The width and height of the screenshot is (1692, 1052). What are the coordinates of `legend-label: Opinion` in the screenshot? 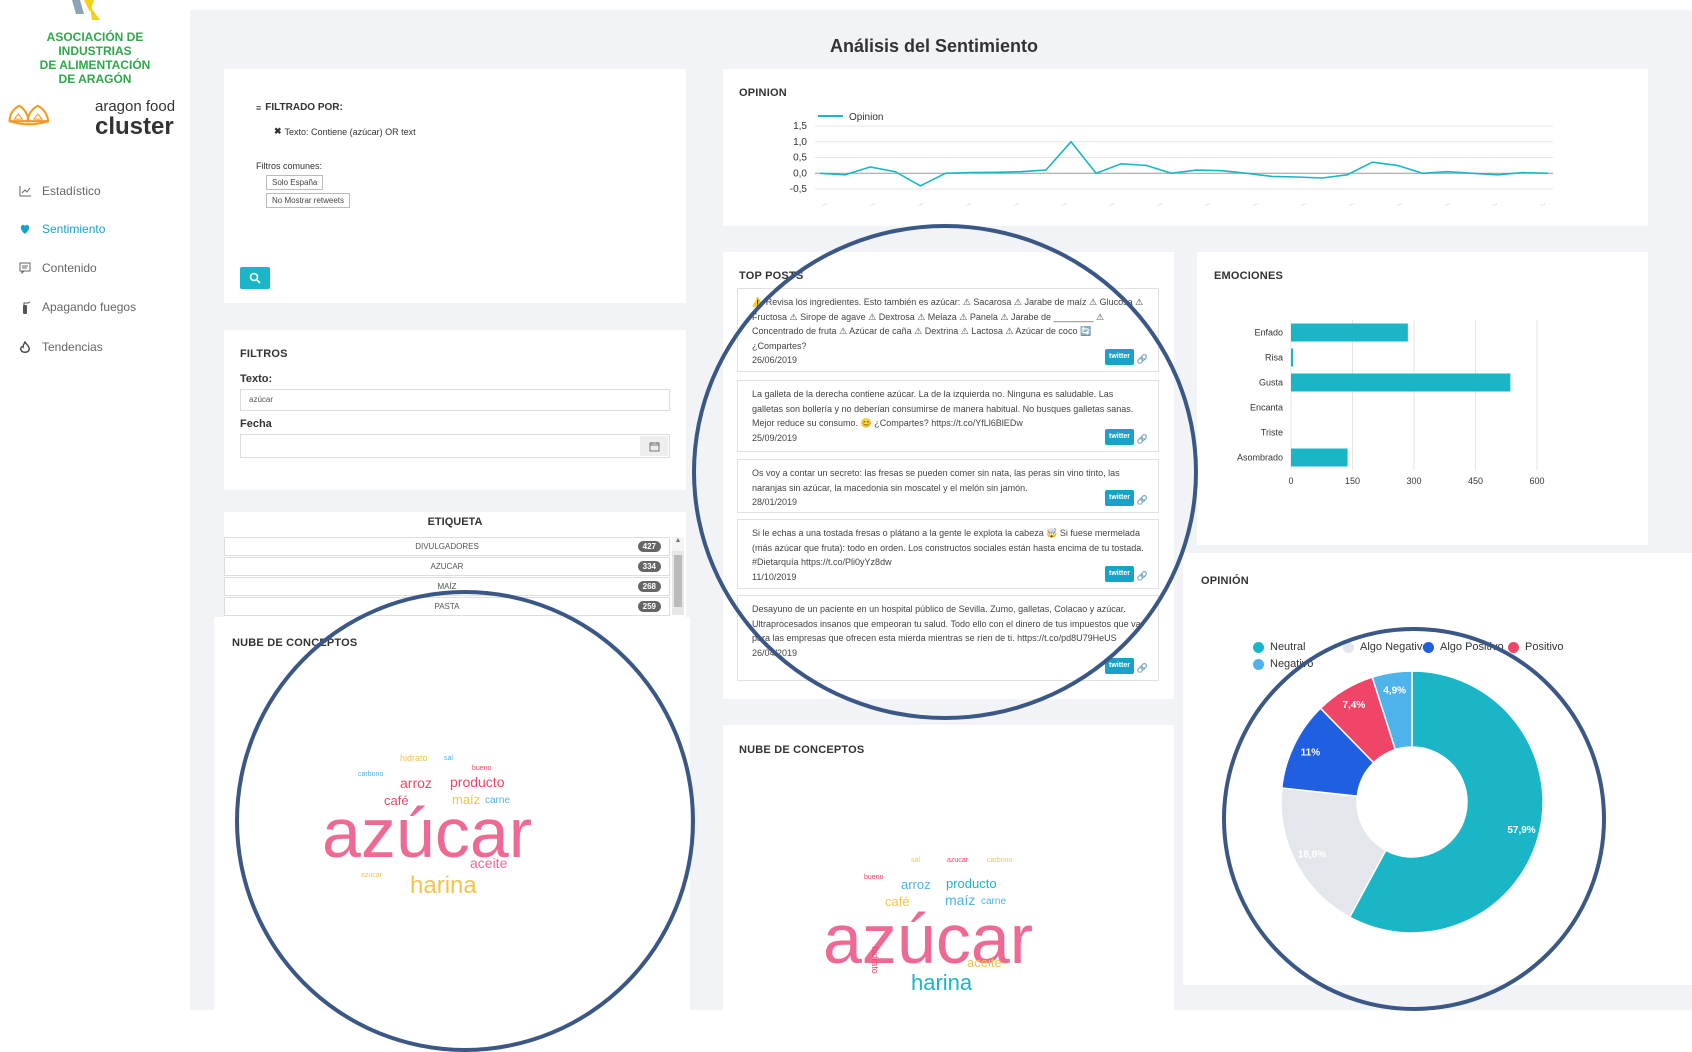 It's located at (866, 117).